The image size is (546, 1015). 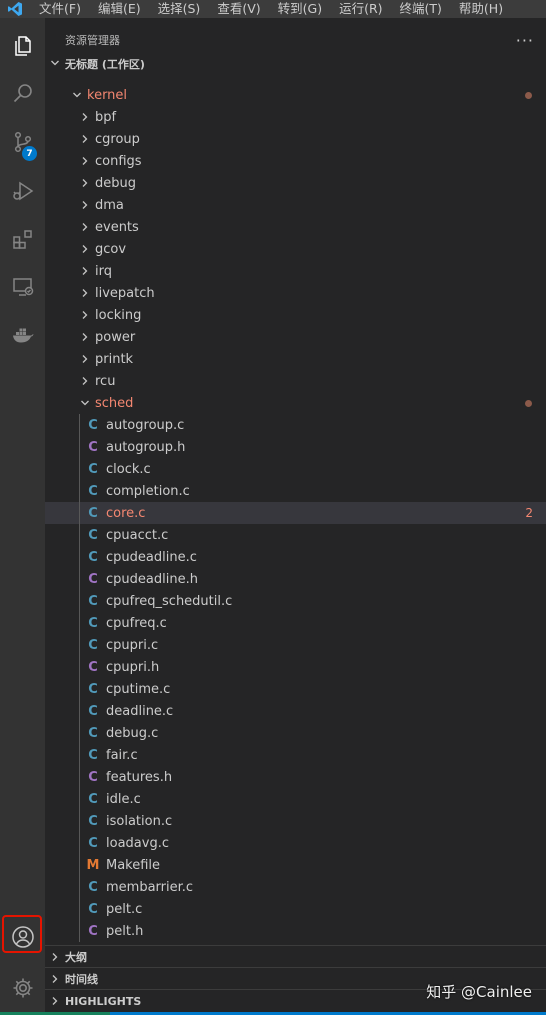 What do you see at coordinates (179, 9) in the screenshot?
I see `menu-item: 选择(S)` at bounding box center [179, 9].